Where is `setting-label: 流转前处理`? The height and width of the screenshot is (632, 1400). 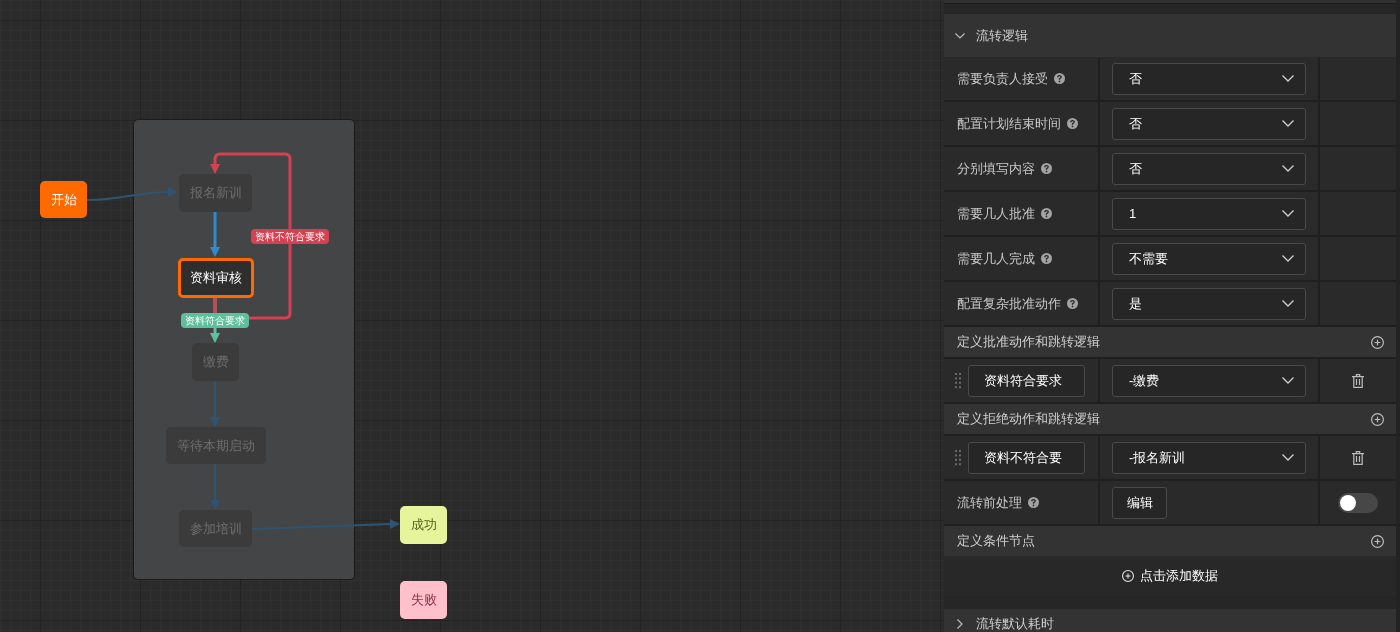
setting-label: 流转前处理 is located at coordinates (989, 502).